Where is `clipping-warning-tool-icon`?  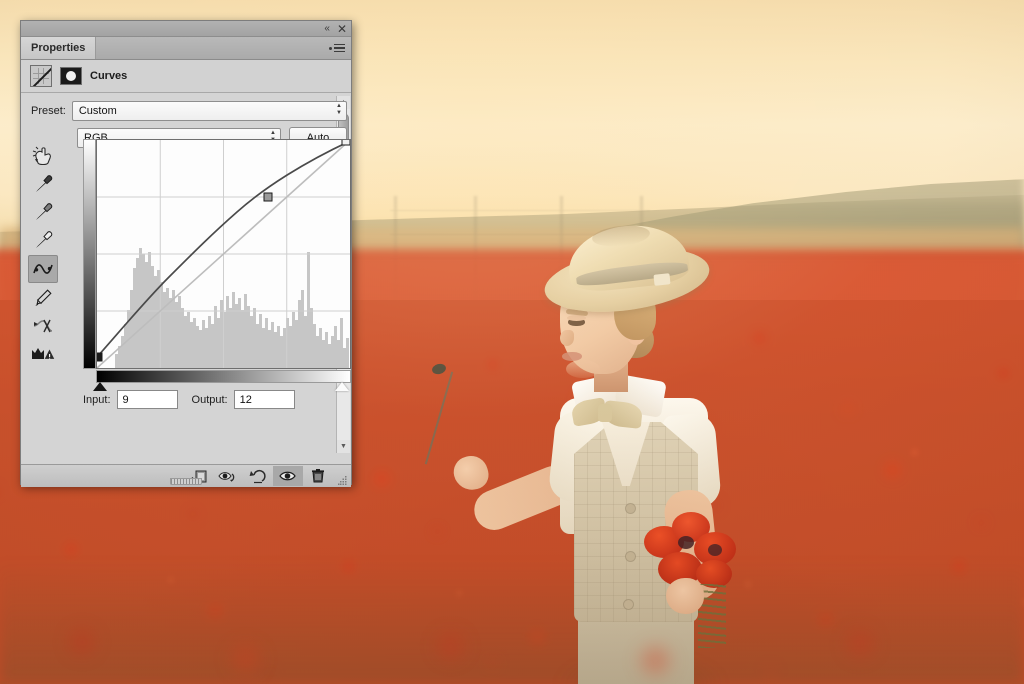
clipping-warning-tool-icon is located at coordinates (43, 354).